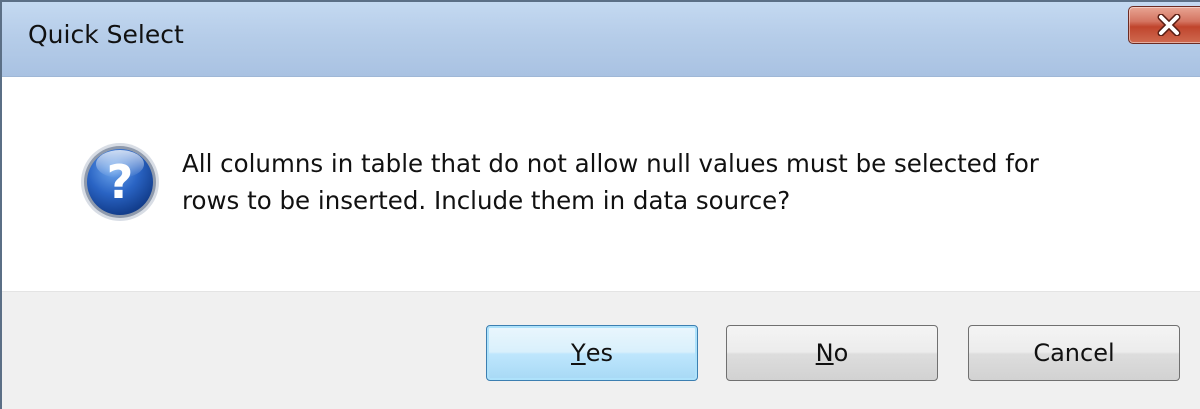 This screenshot has width=1200, height=409. What do you see at coordinates (1169, 25) in the screenshot?
I see `close-icon` at bounding box center [1169, 25].